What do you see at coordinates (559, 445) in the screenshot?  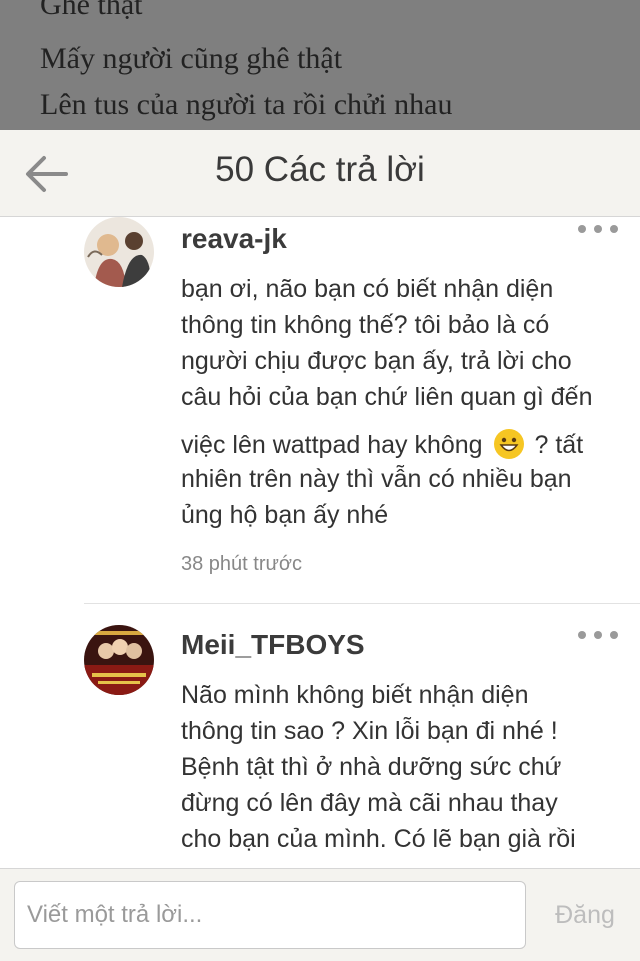 I see `comment-text-segment: ? tất` at bounding box center [559, 445].